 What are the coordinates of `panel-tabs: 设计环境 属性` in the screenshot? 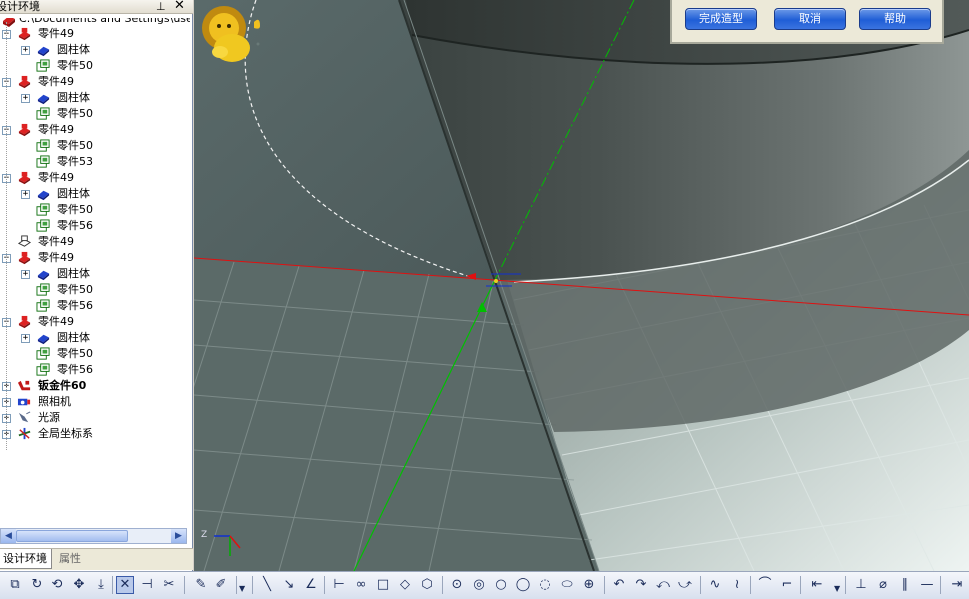 It's located at (96, 559).